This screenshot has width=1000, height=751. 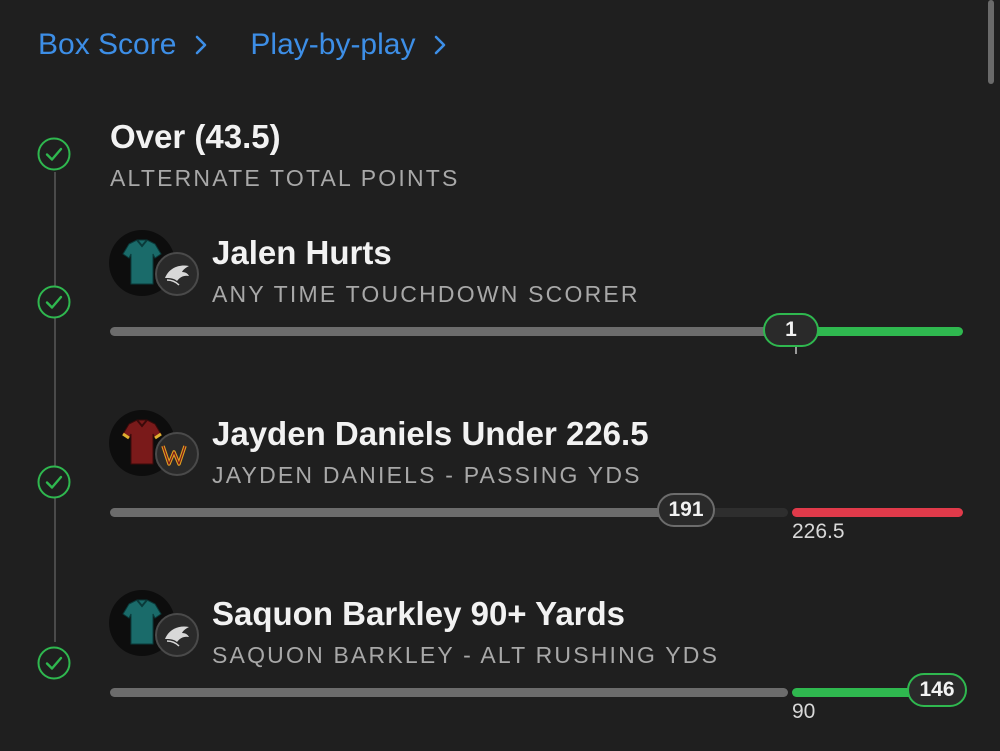 What do you see at coordinates (302, 252) in the screenshot?
I see `leg-title: Jalen Hurts` at bounding box center [302, 252].